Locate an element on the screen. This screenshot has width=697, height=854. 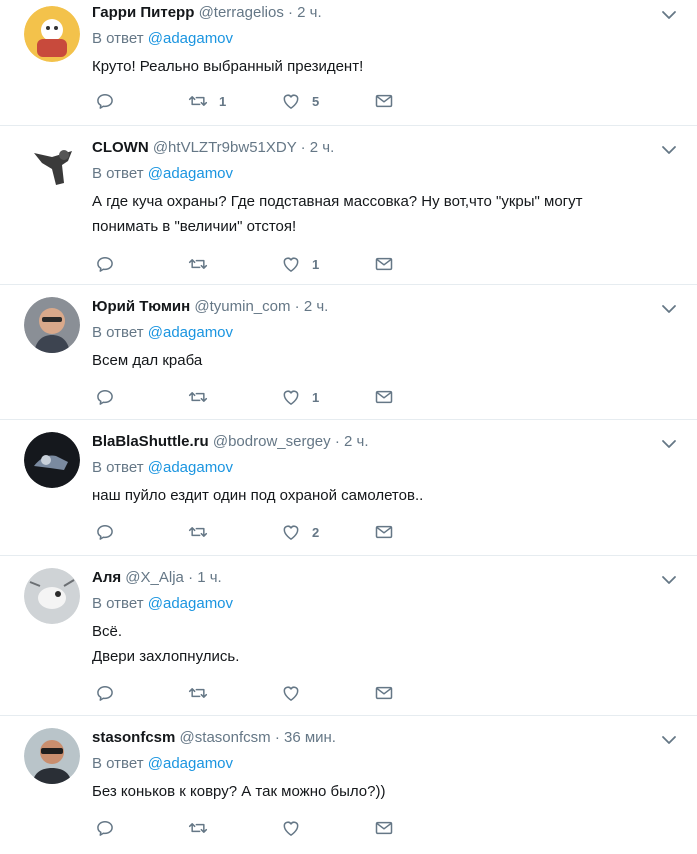
tweet-header: CLOWN @htVLZTr9bw51XDY · 2 ч. is located at coordinates (394, 142).